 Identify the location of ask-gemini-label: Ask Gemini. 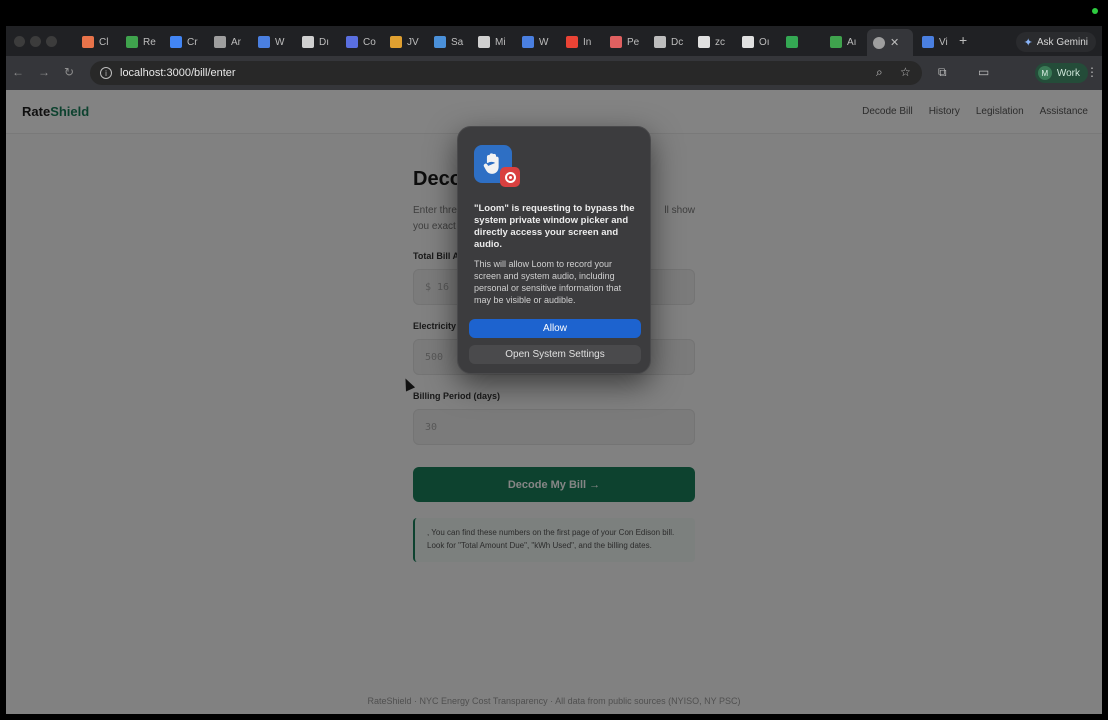
(1062, 42).